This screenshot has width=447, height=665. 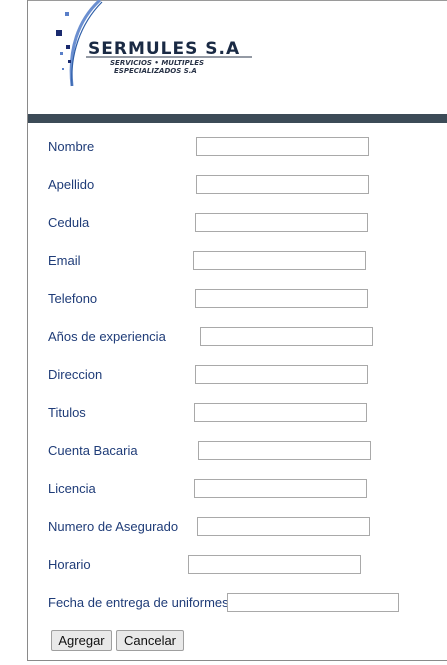 I want to click on fecha-entrega-uniformes-input, so click(x=313, y=602).